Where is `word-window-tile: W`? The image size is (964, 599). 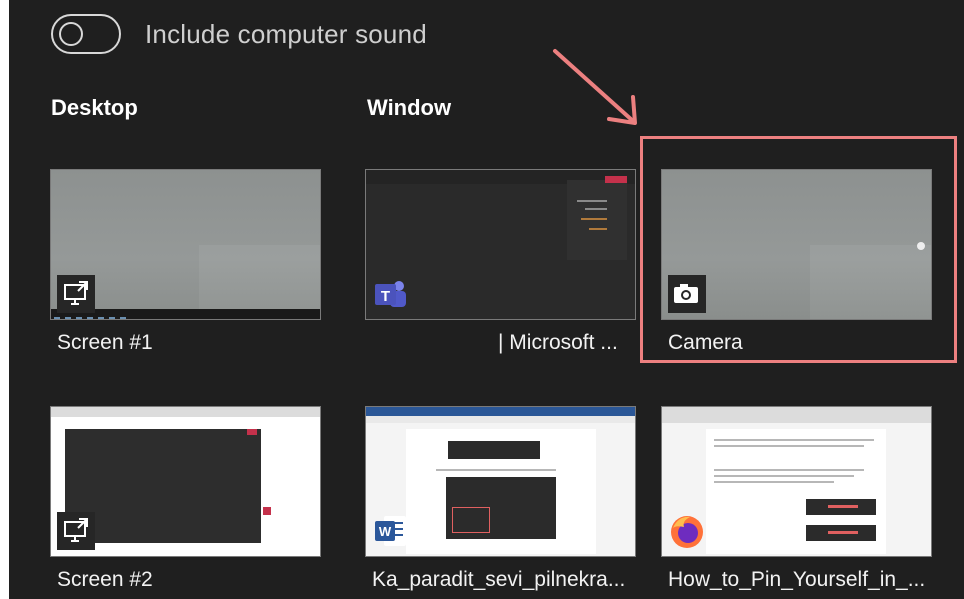 word-window-tile: W is located at coordinates (500, 481).